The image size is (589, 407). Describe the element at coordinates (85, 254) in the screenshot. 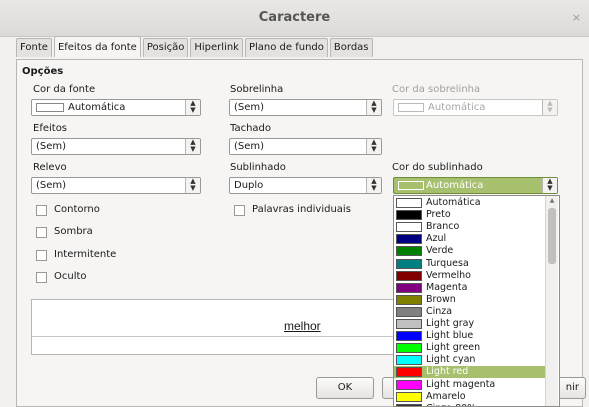

I see `blinking-label: Intermitente` at that location.